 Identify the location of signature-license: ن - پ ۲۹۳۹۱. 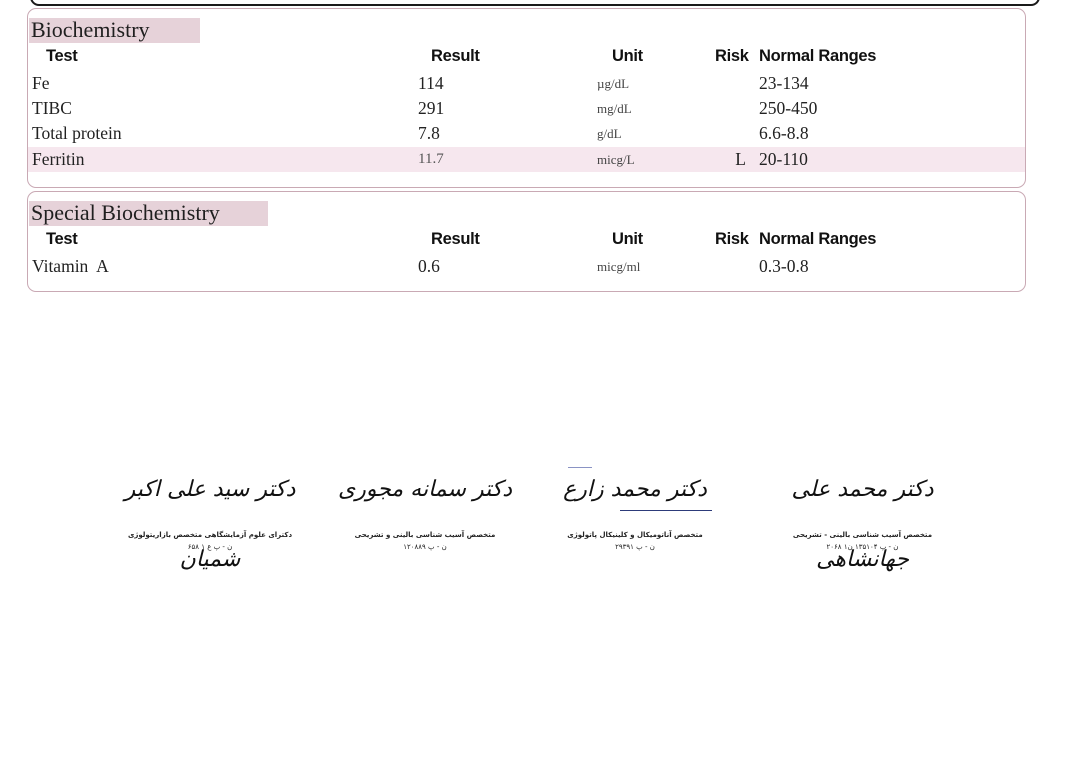
(635, 547).